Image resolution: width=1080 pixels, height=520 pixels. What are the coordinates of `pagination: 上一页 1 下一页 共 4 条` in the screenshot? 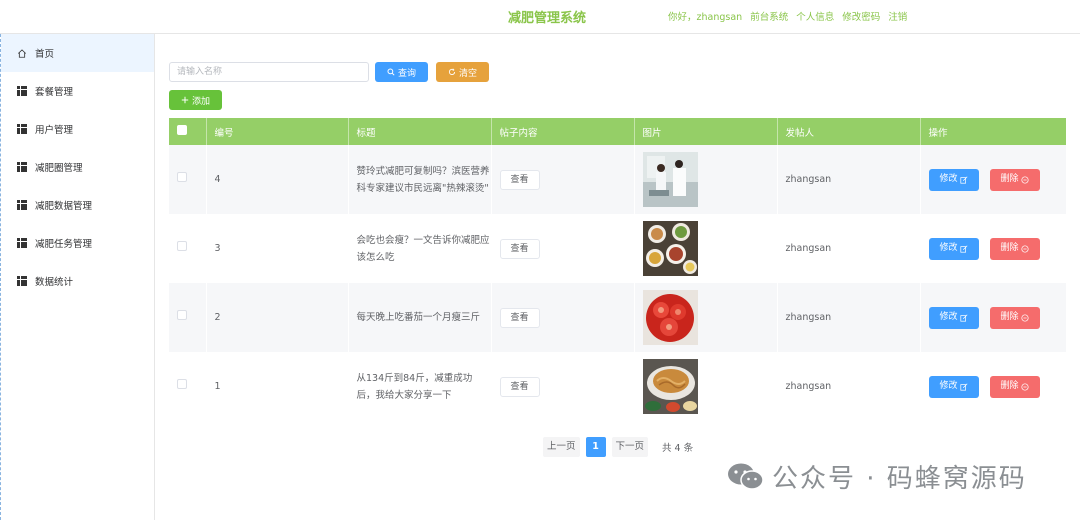 It's located at (618, 447).